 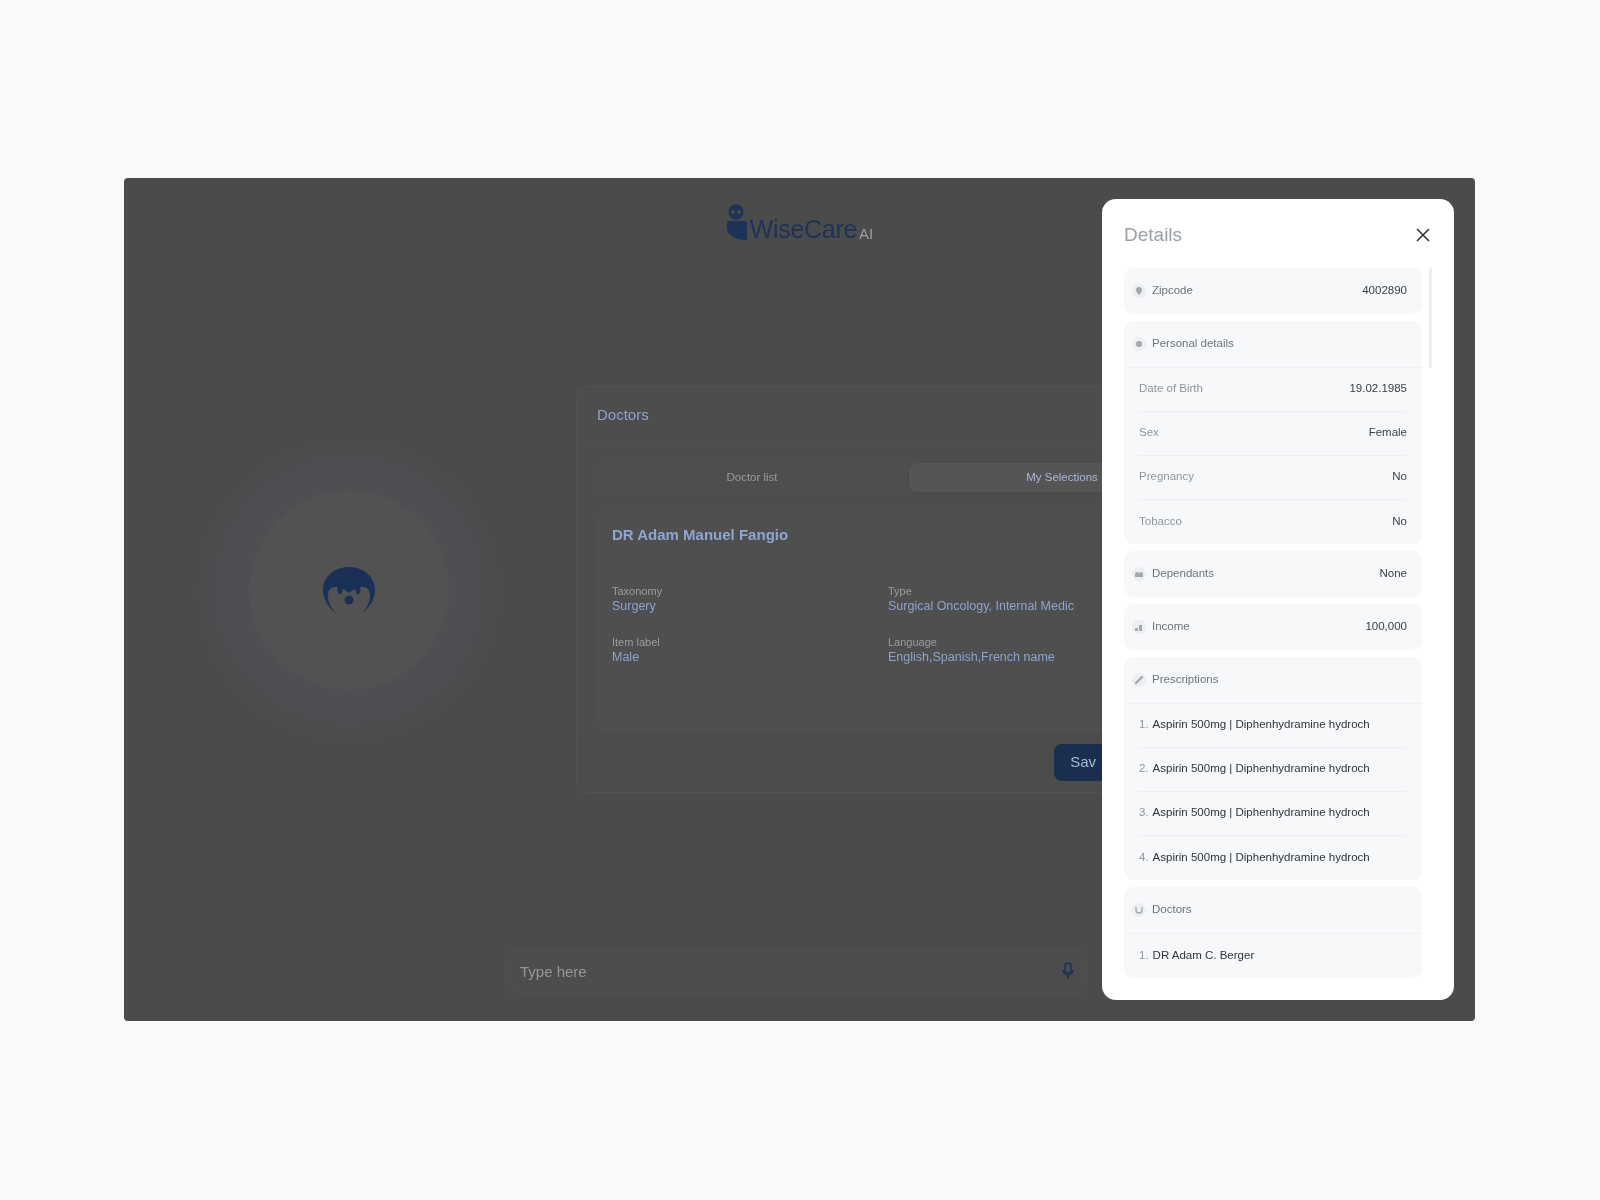 I want to click on list-item: DR Adam C. Berger, so click(x=1203, y=955).